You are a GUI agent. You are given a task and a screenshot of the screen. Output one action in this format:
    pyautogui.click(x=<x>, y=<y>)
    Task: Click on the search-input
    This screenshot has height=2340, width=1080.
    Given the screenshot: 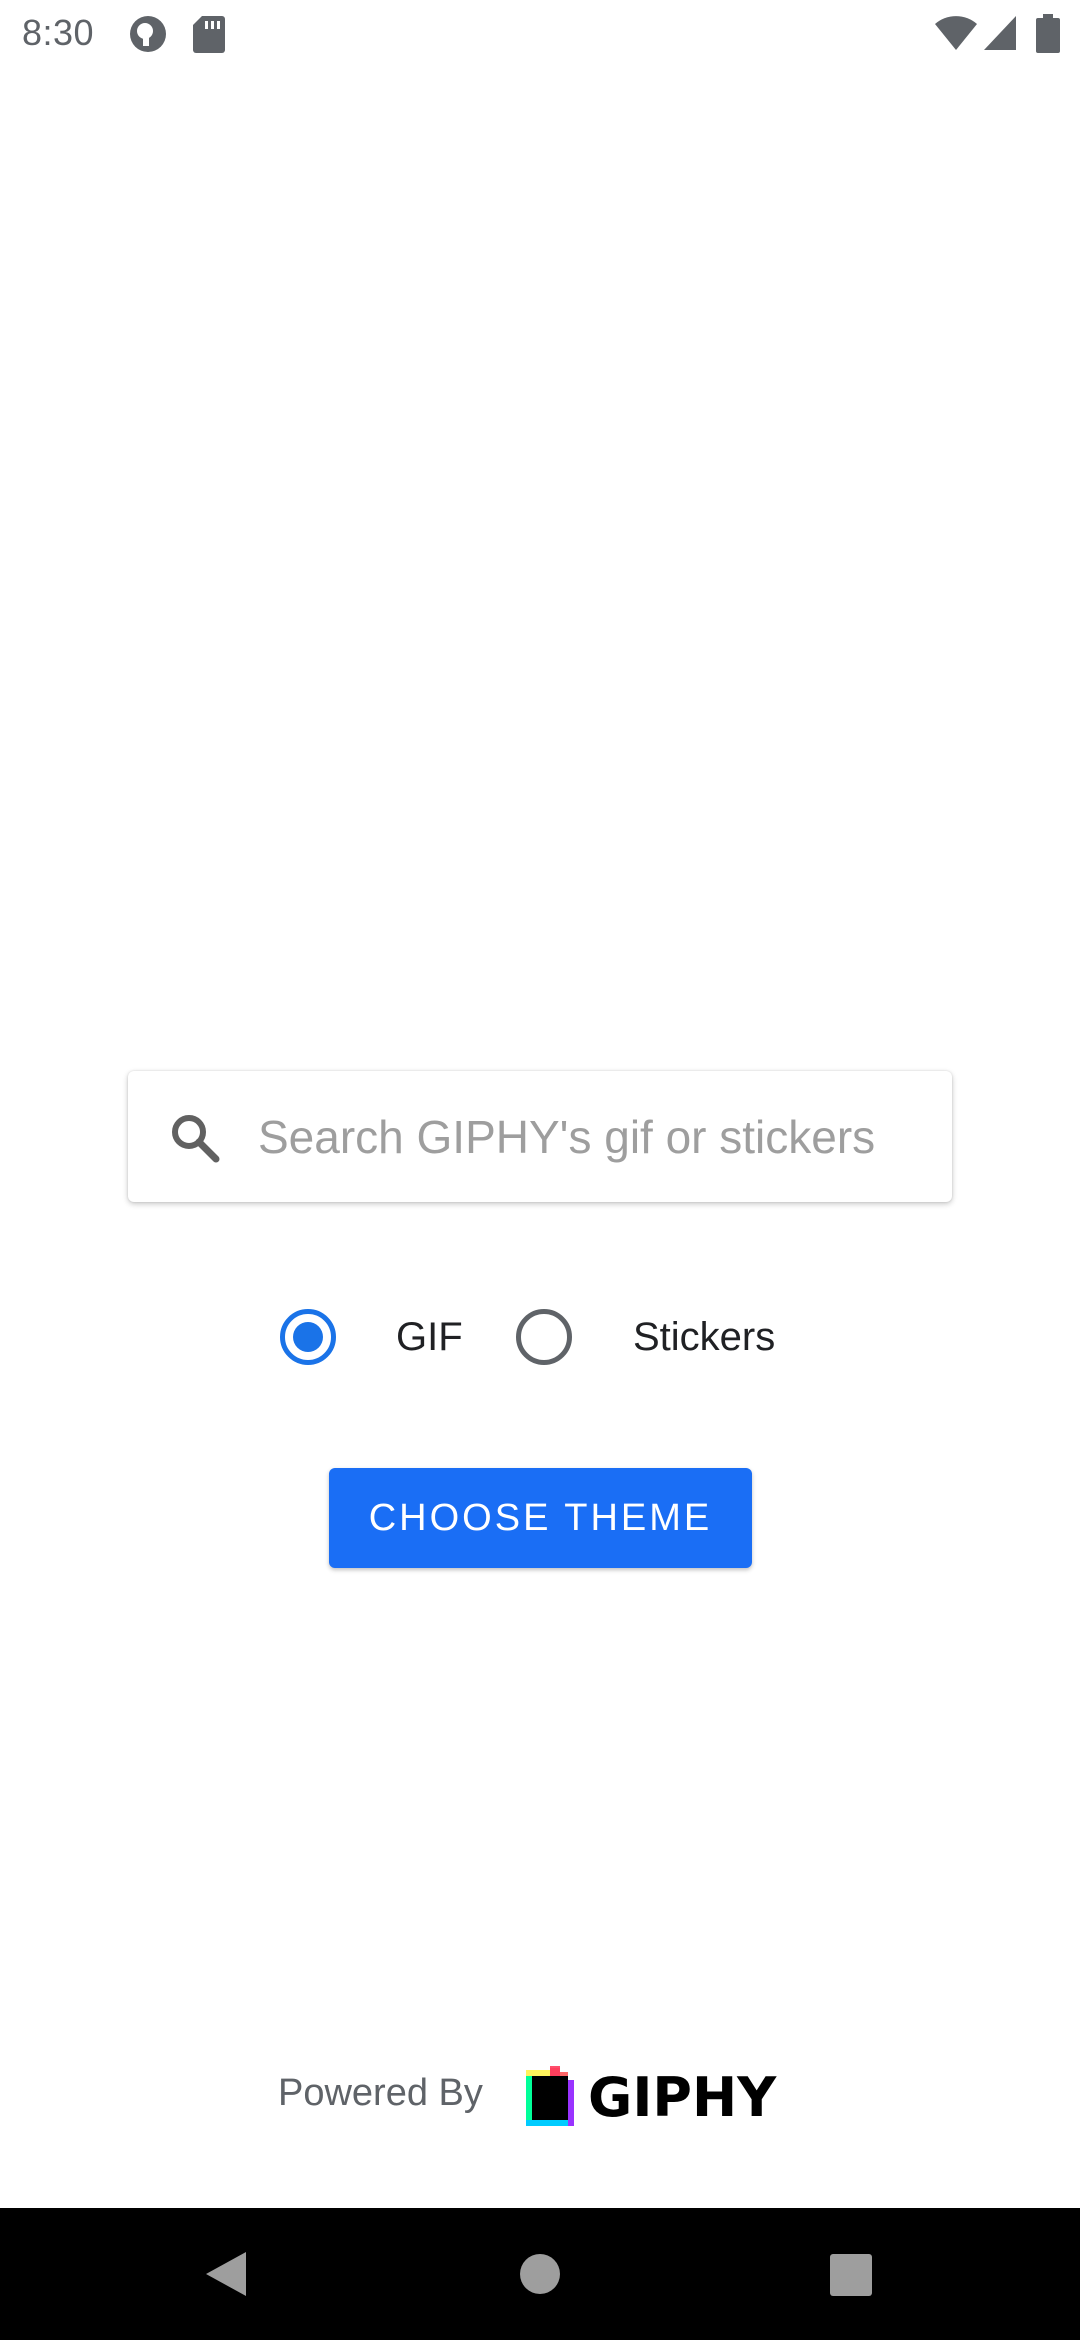 What is the action you would take?
    pyautogui.click(x=598, y=1136)
    